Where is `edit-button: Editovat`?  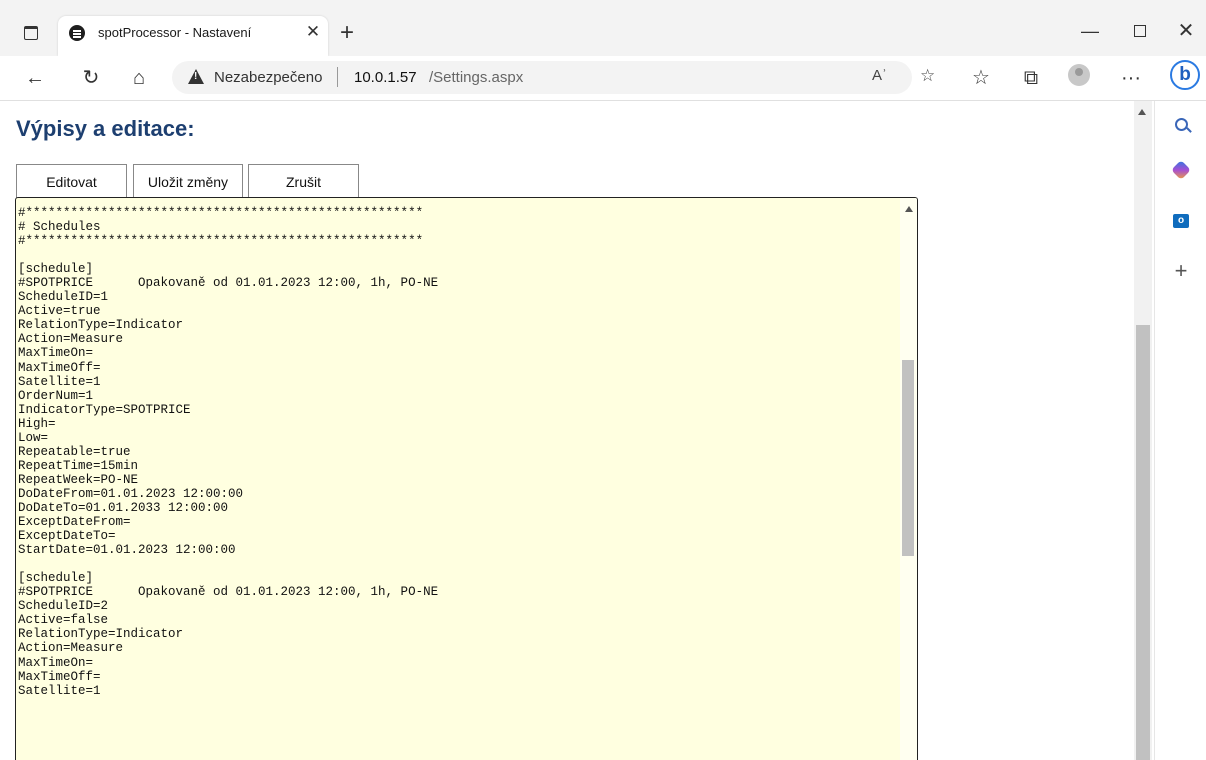 edit-button: Editovat is located at coordinates (71, 181).